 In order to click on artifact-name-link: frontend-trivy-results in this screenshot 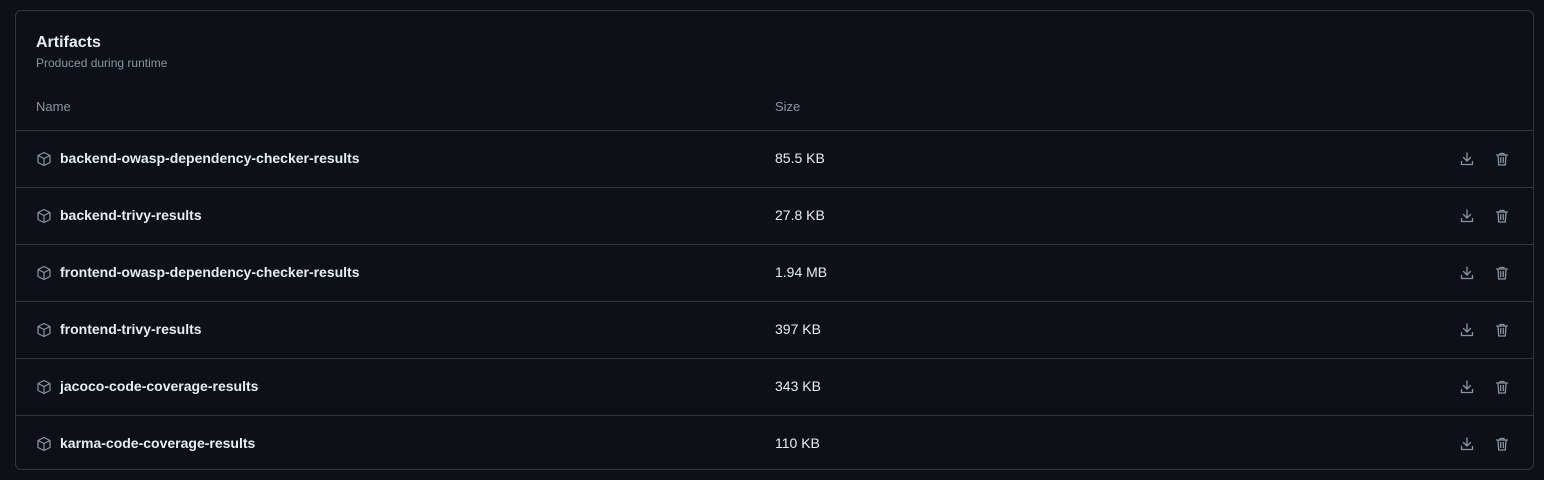, I will do `click(131, 329)`.